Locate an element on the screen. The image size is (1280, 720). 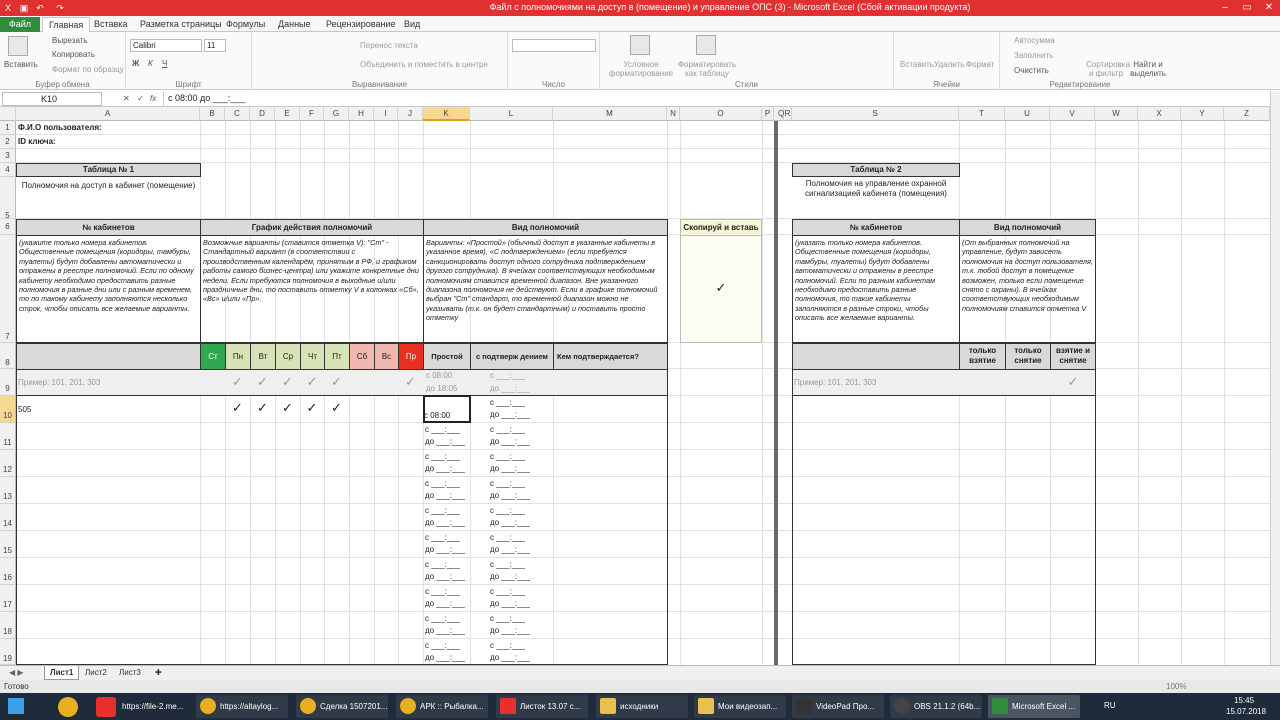
font-name-select: Calibri is located at coordinates (166, 45).